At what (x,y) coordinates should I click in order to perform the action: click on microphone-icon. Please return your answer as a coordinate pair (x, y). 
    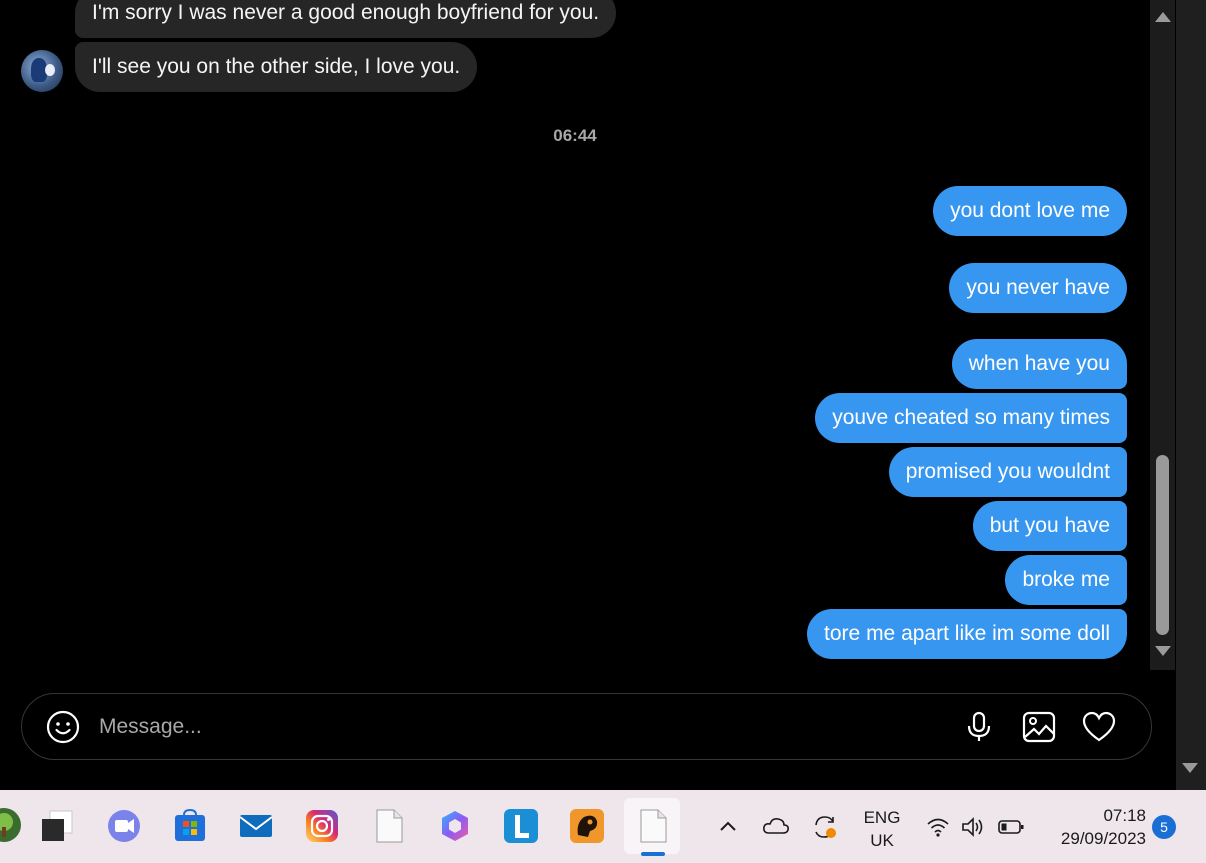
    Looking at the image, I should click on (979, 727).